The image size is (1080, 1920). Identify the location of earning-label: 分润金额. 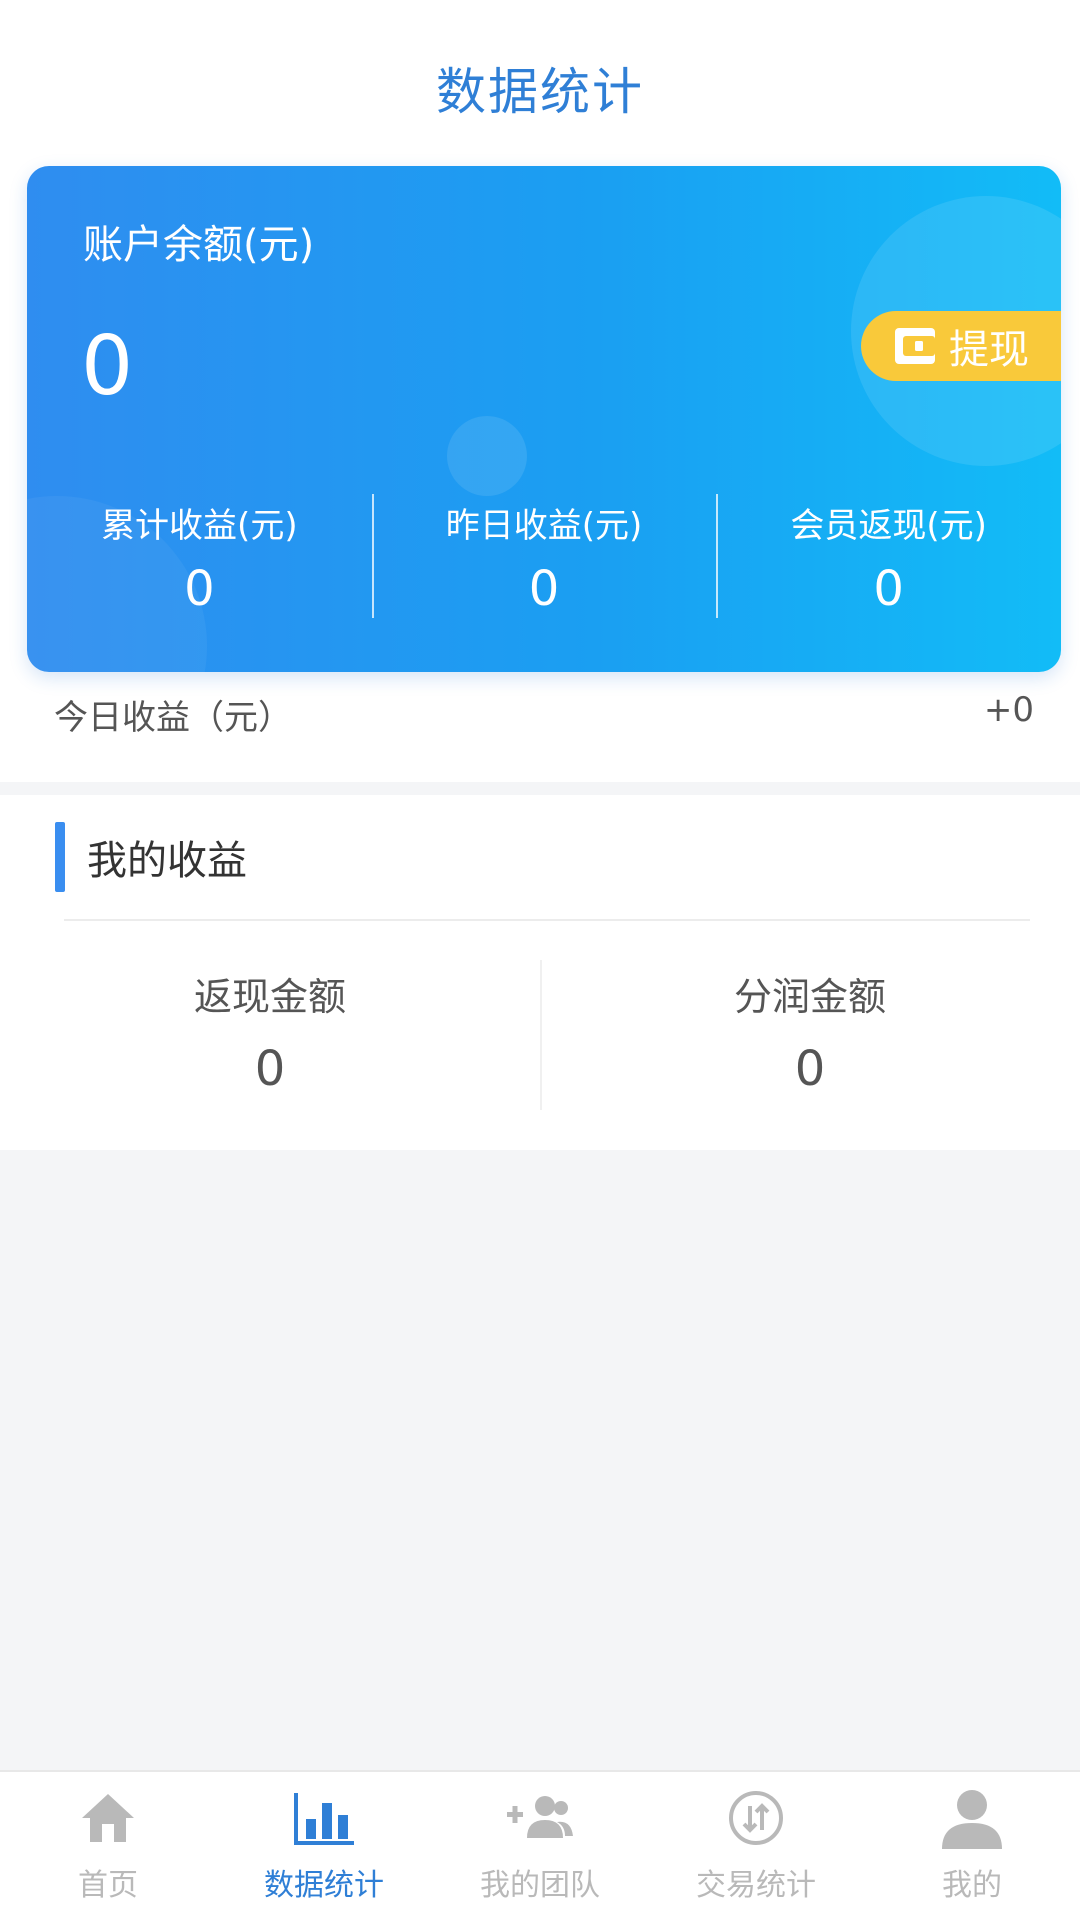
(809, 997).